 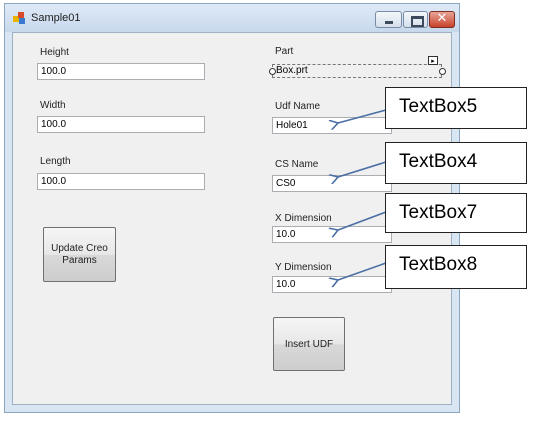 I want to click on callout-textbox4: TextBox4, so click(x=456, y=163).